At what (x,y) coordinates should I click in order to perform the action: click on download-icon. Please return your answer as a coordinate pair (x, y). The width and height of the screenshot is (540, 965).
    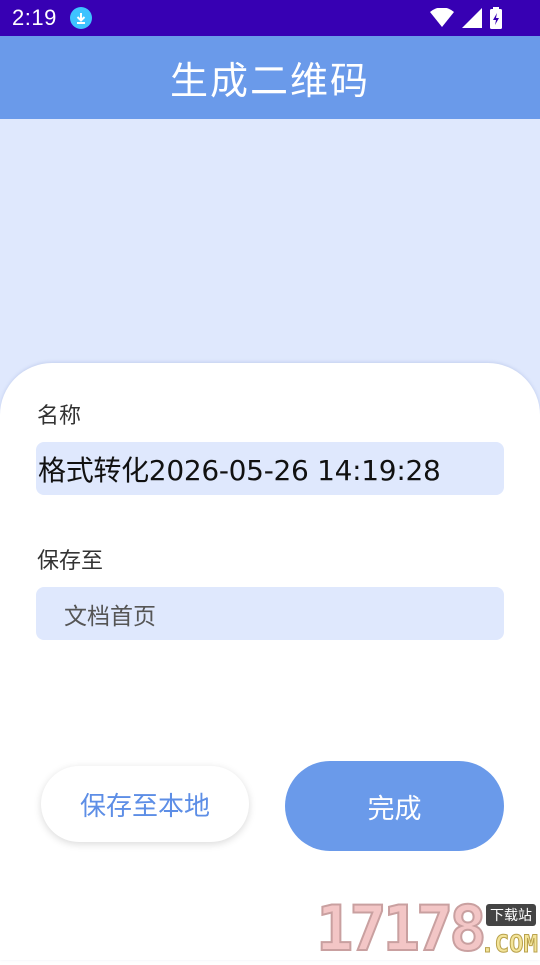
    Looking at the image, I should click on (81, 18).